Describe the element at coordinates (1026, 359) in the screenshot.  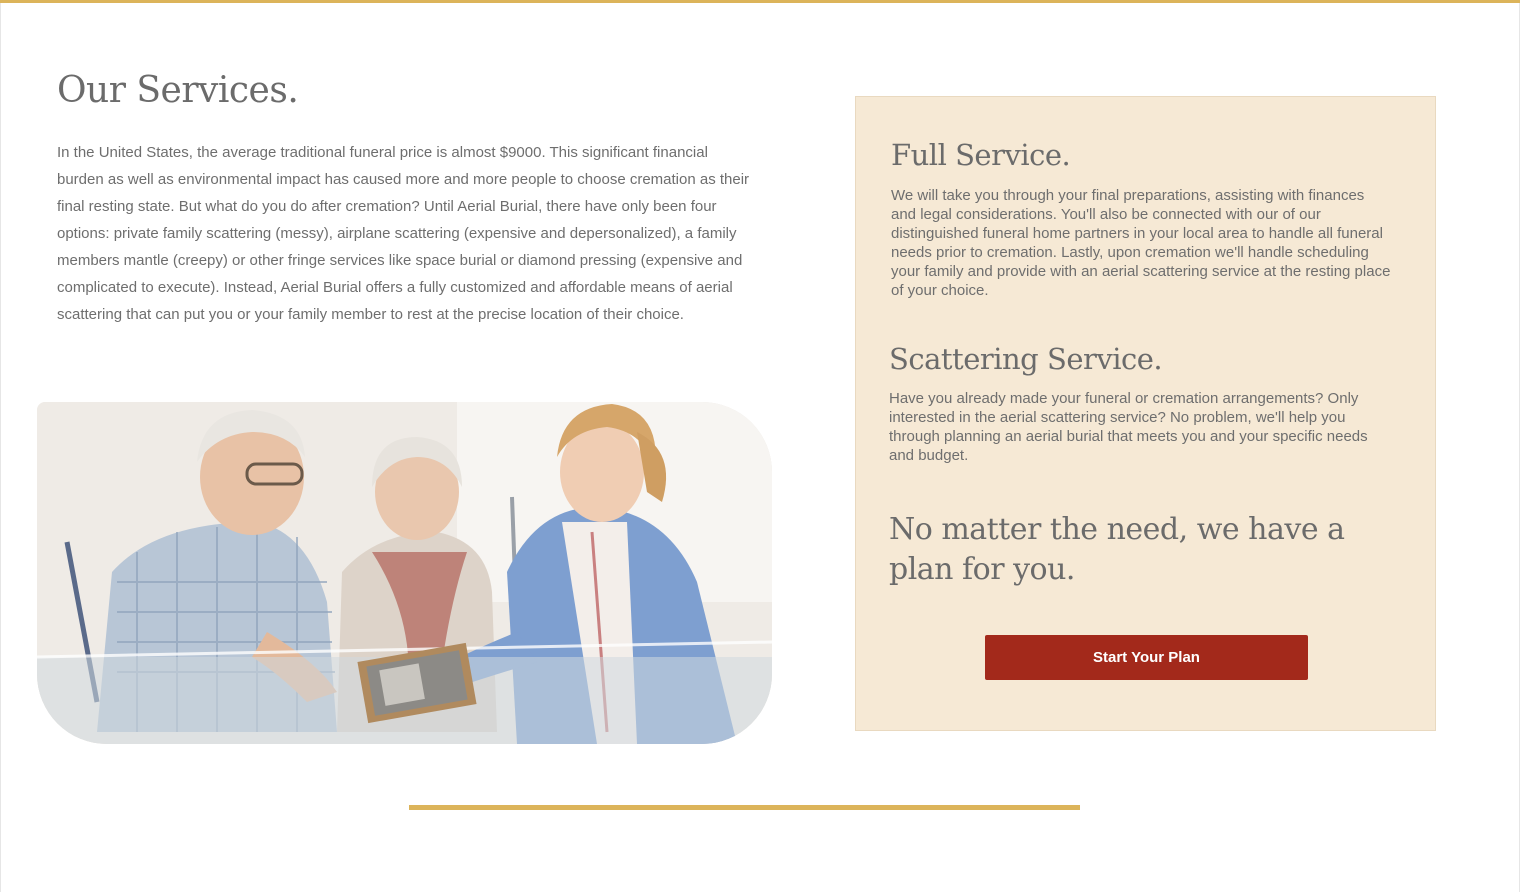
I see `scattering-service-heading: Scattering Service.` at that location.